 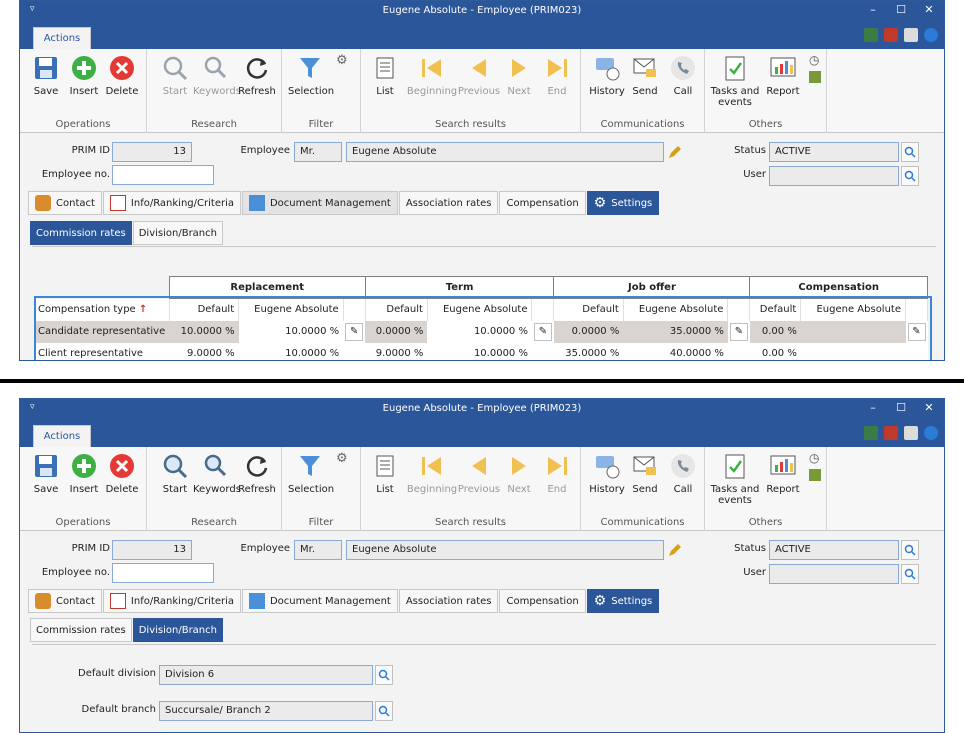 I want to click on default-division-field: Division 6, so click(x=266, y=675).